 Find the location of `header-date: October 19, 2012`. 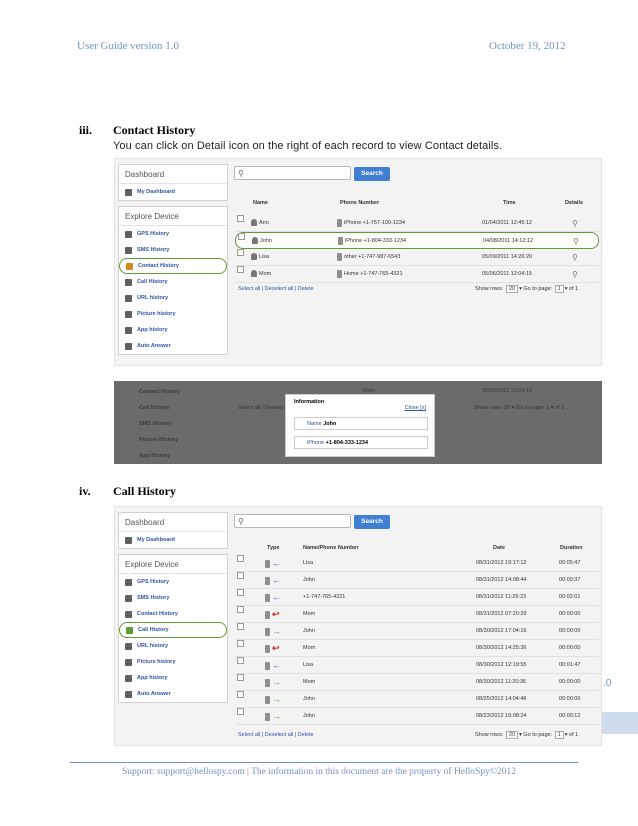

header-date: October 19, 2012 is located at coordinates (527, 46).